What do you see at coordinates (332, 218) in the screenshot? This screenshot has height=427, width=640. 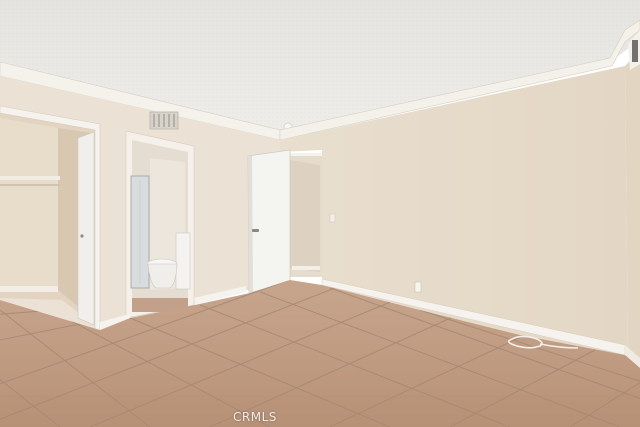 I see `light-switch` at bounding box center [332, 218].